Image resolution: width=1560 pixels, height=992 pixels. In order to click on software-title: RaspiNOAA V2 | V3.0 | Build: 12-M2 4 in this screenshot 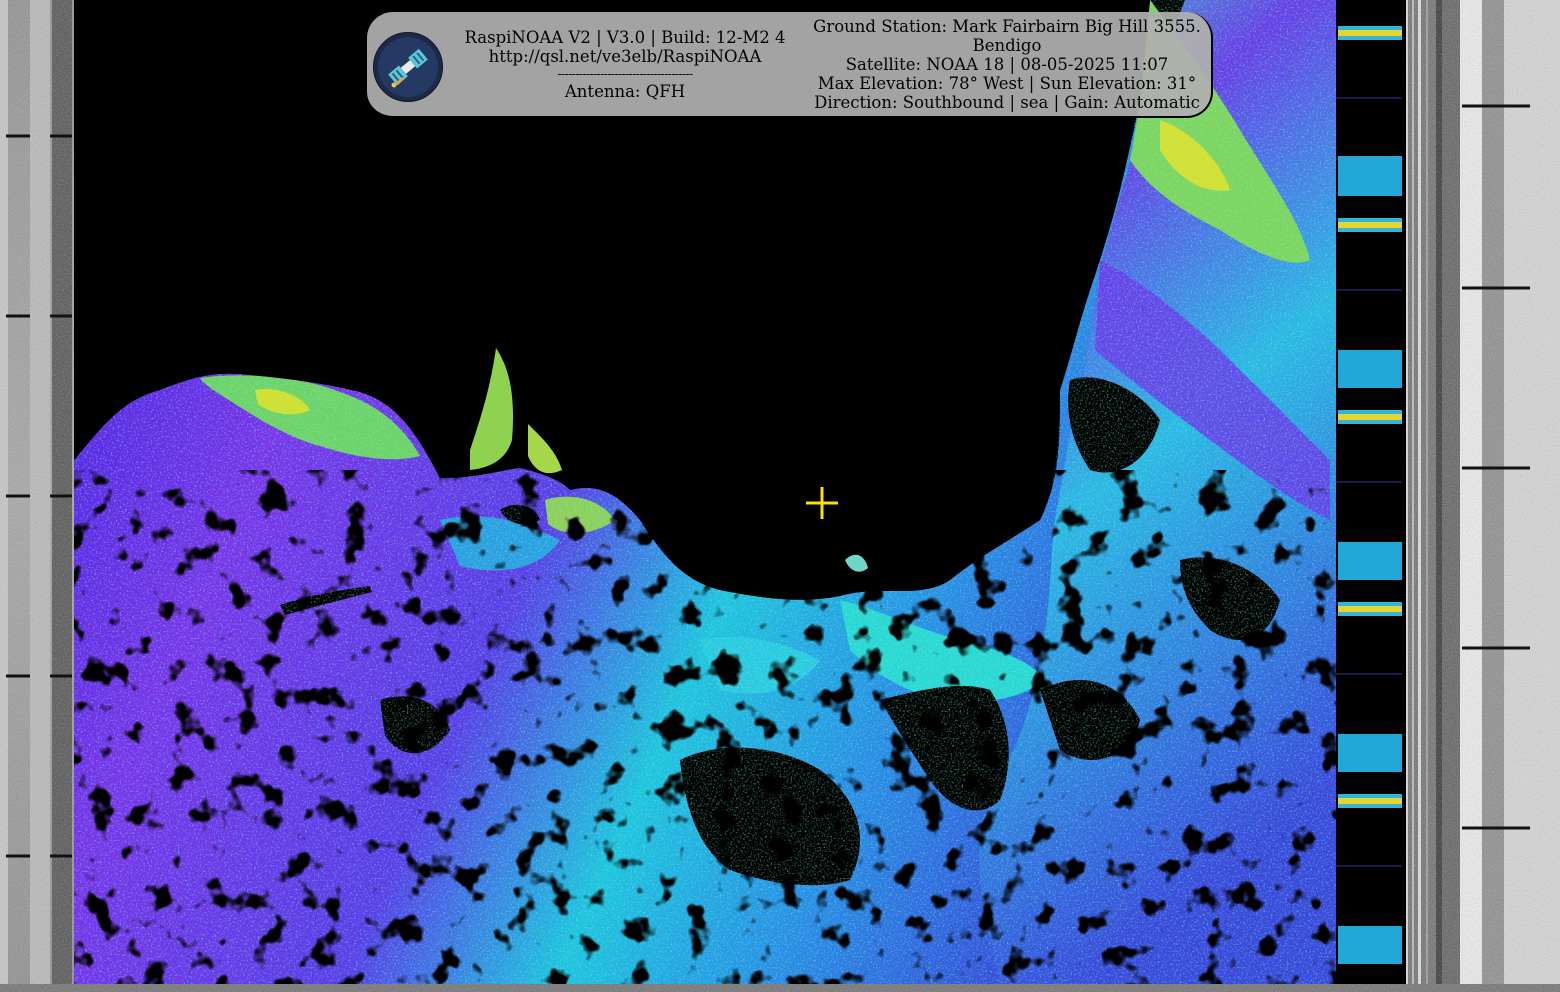, I will do `click(625, 37)`.